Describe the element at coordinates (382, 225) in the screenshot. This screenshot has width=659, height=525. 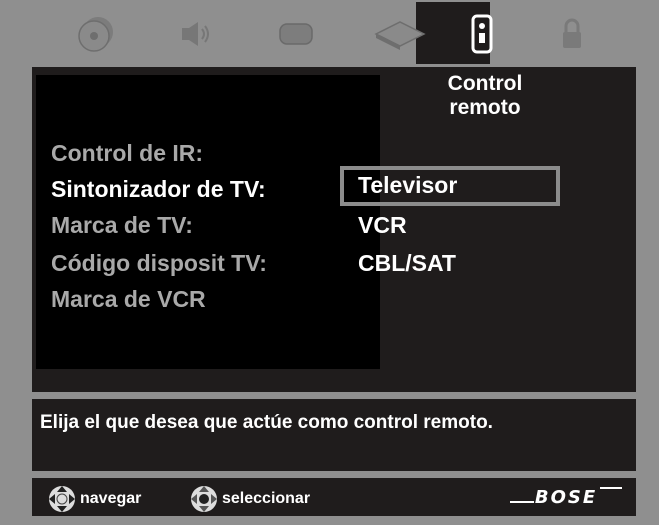
I see `option-vcr: VCR` at that location.